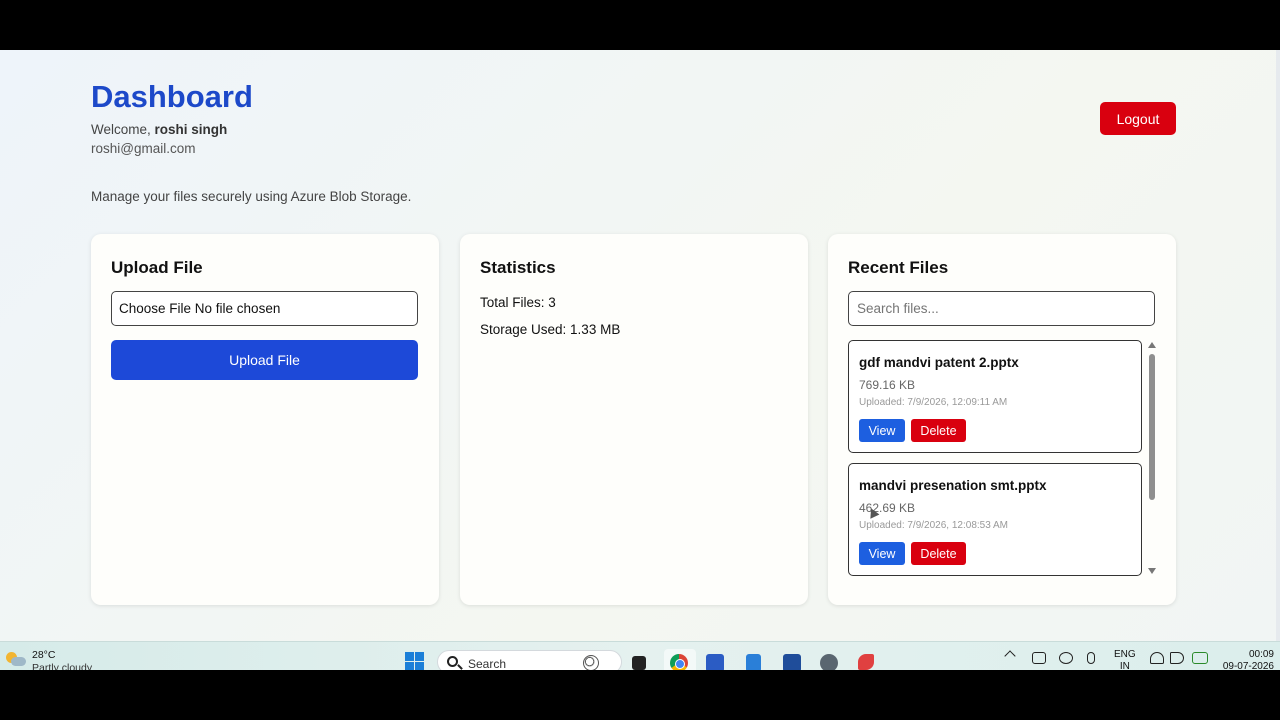  Describe the element at coordinates (829, 662) in the screenshot. I see `settings-app-icon` at that location.